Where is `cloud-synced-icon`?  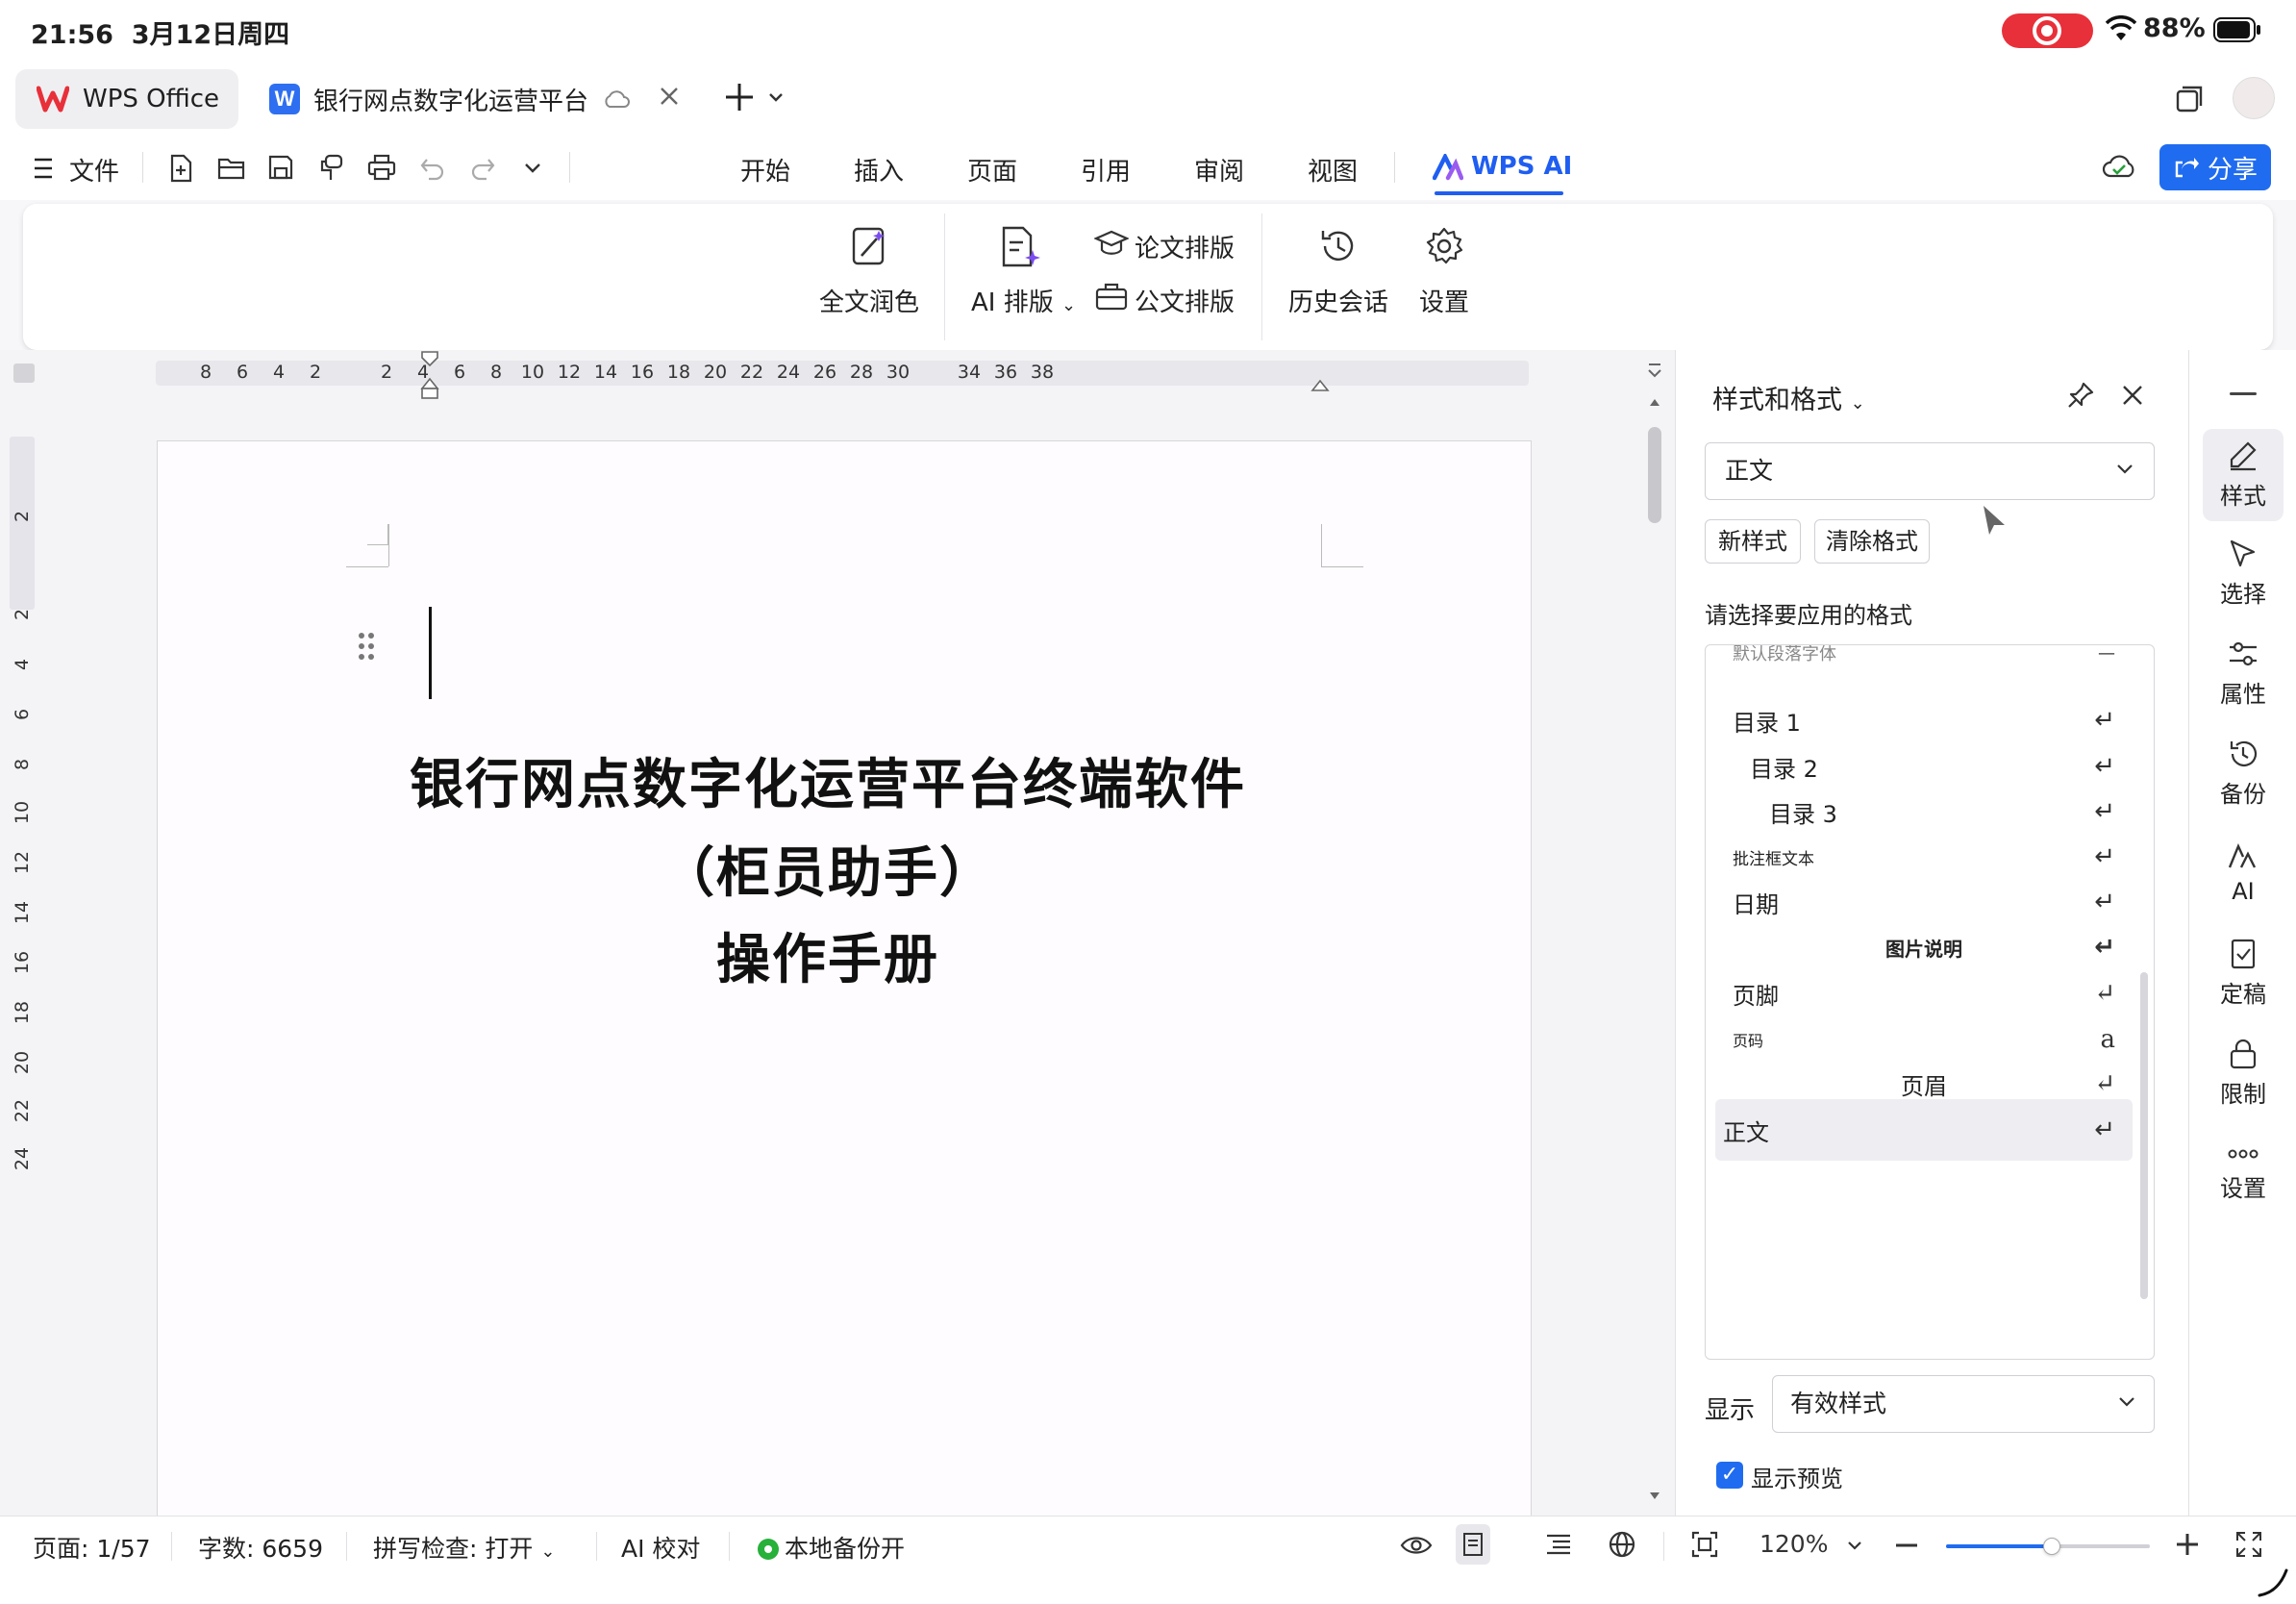 cloud-synced-icon is located at coordinates (2119, 166).